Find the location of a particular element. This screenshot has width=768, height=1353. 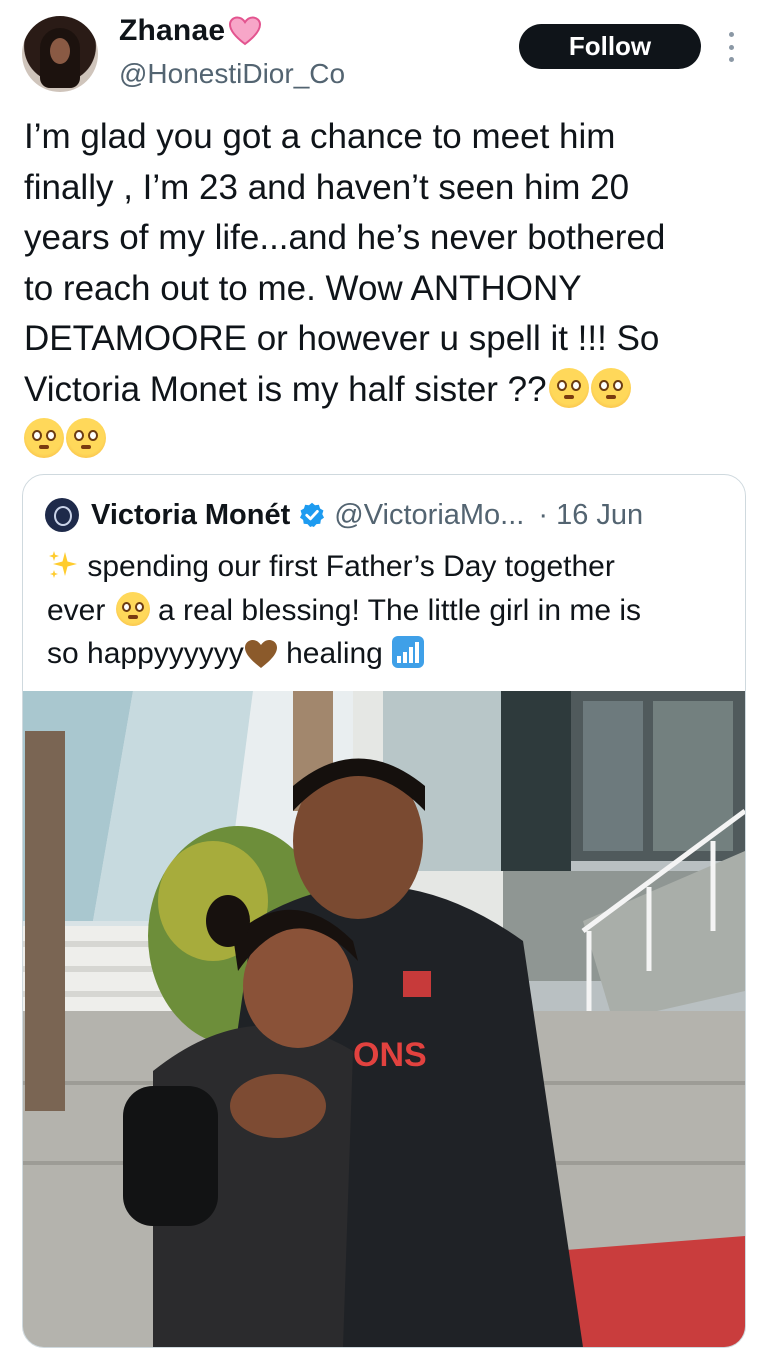

verified-badge-icon is located at coordinates (312, 515).